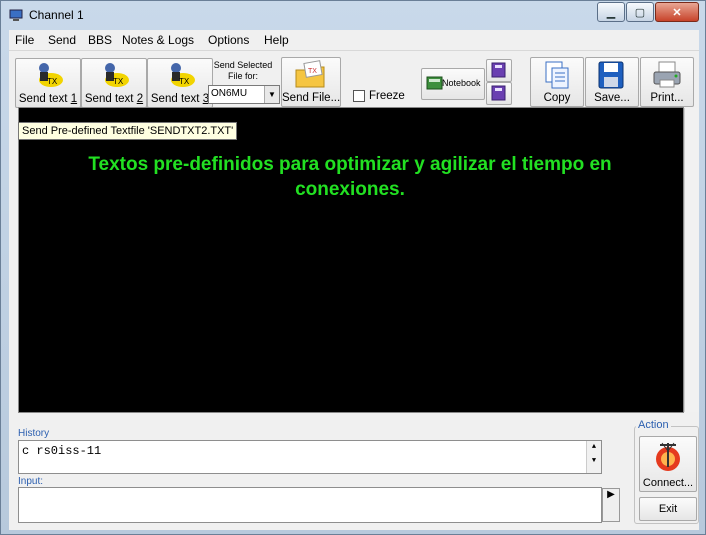 This screenshot has width=706, height=535. Describe the element at coordinates (128, 131) in the screenshot. I see `tooltip: Send Pre-defined Textfile 'SENDTXT2.TXT'` at that location.